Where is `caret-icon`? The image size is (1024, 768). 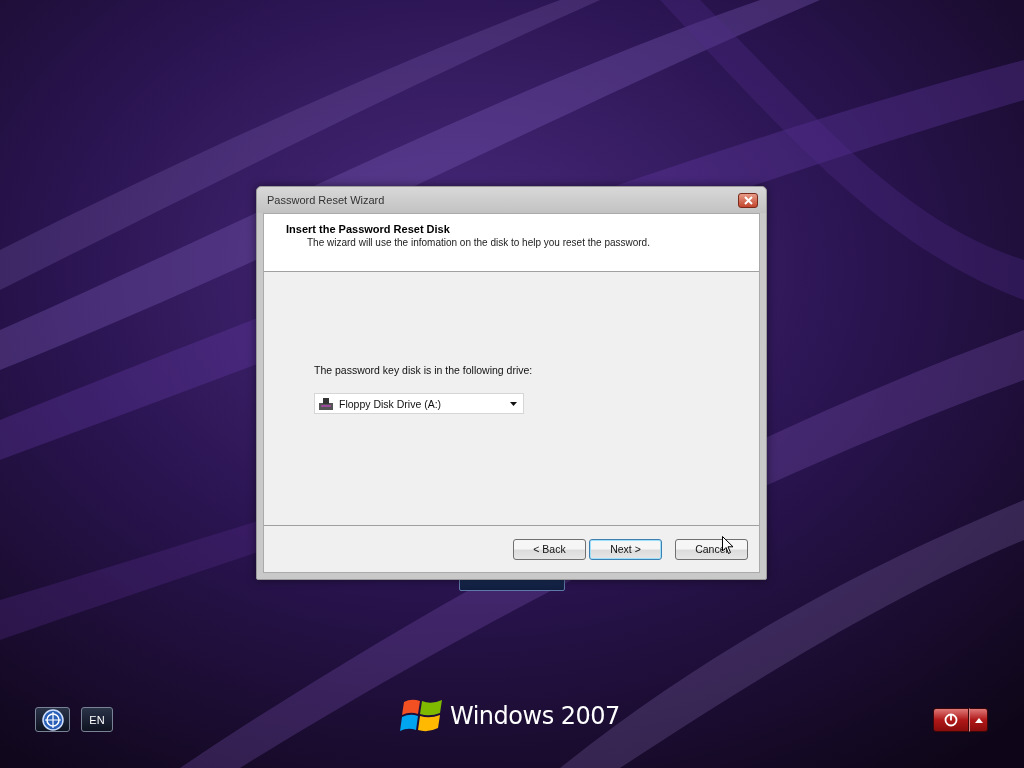
caret-icon is located at coordinates (513, 403).